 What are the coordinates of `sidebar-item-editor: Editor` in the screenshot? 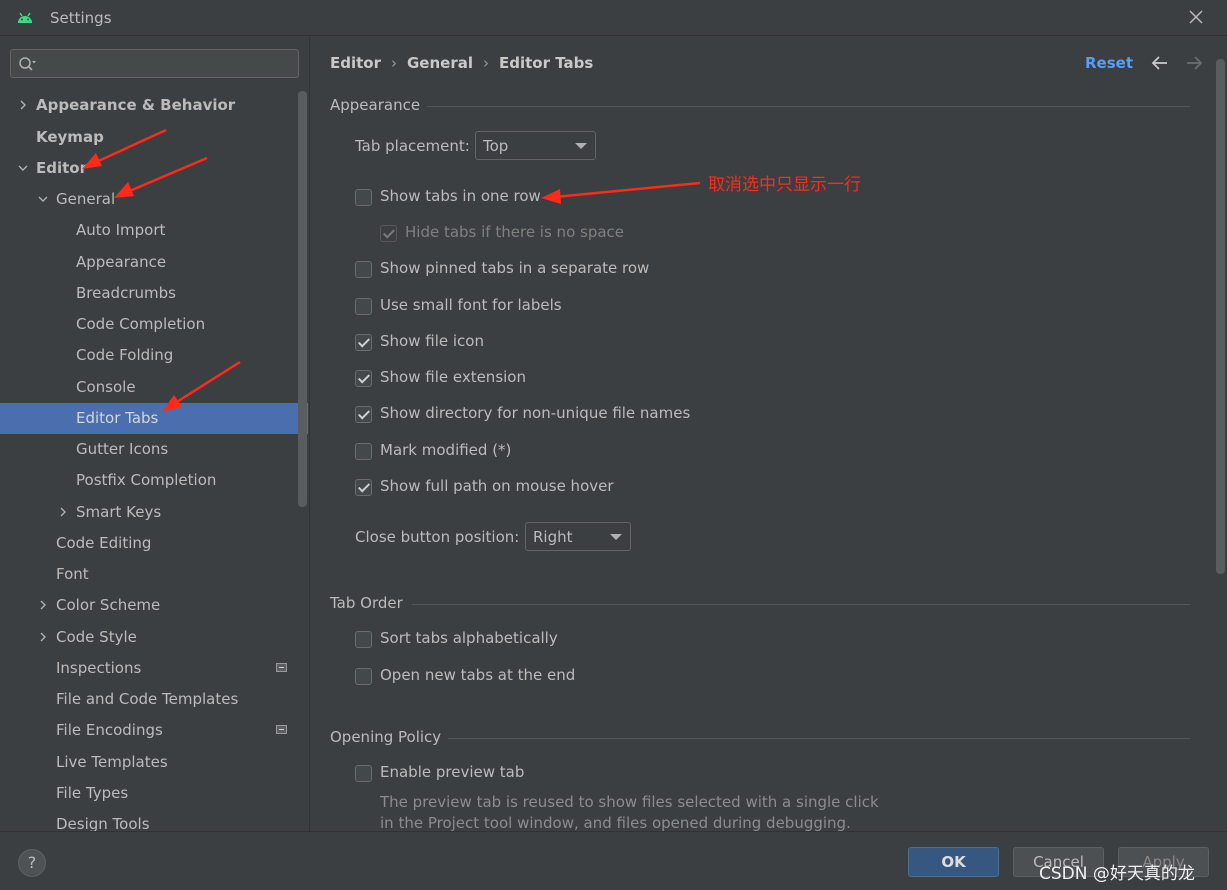 It's located at (154, 168).